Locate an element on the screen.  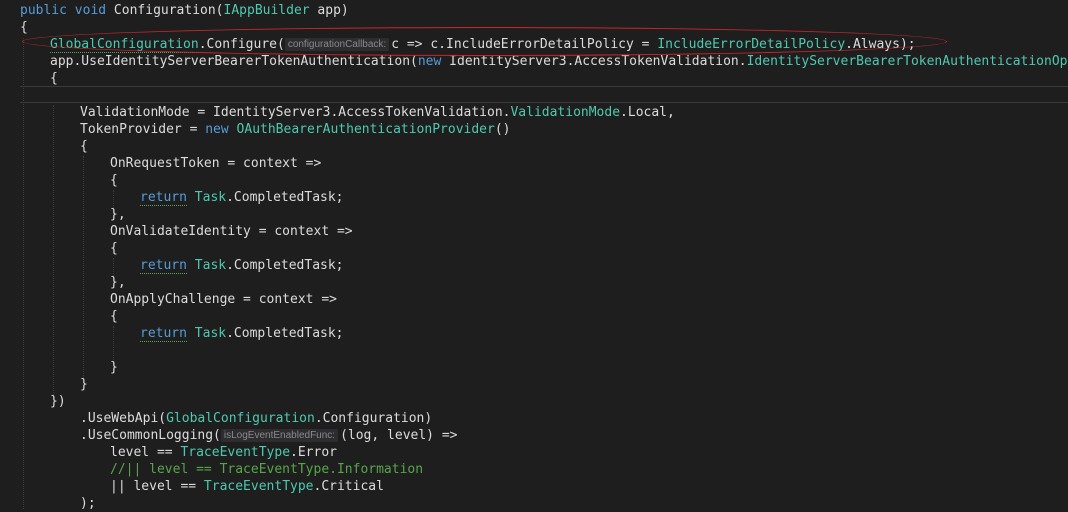
type-name: OAuthBearerAuthenticationProvider is located at coordinates (361, 129).